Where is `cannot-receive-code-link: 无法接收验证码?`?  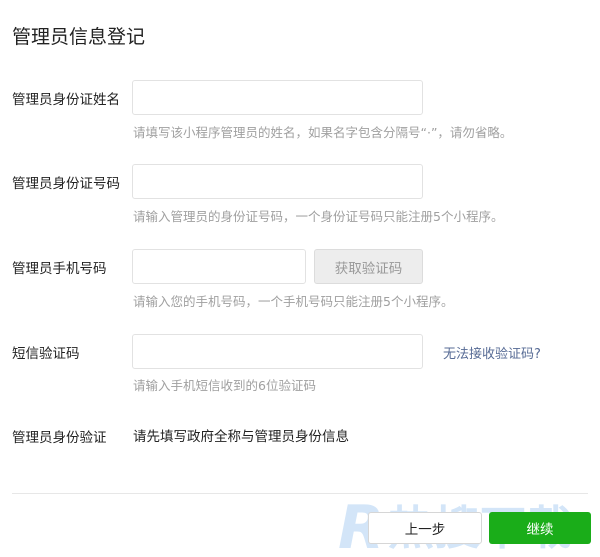 cannot-receive-code-link: 无法接收验证码? is located at coordinates (492, 352).